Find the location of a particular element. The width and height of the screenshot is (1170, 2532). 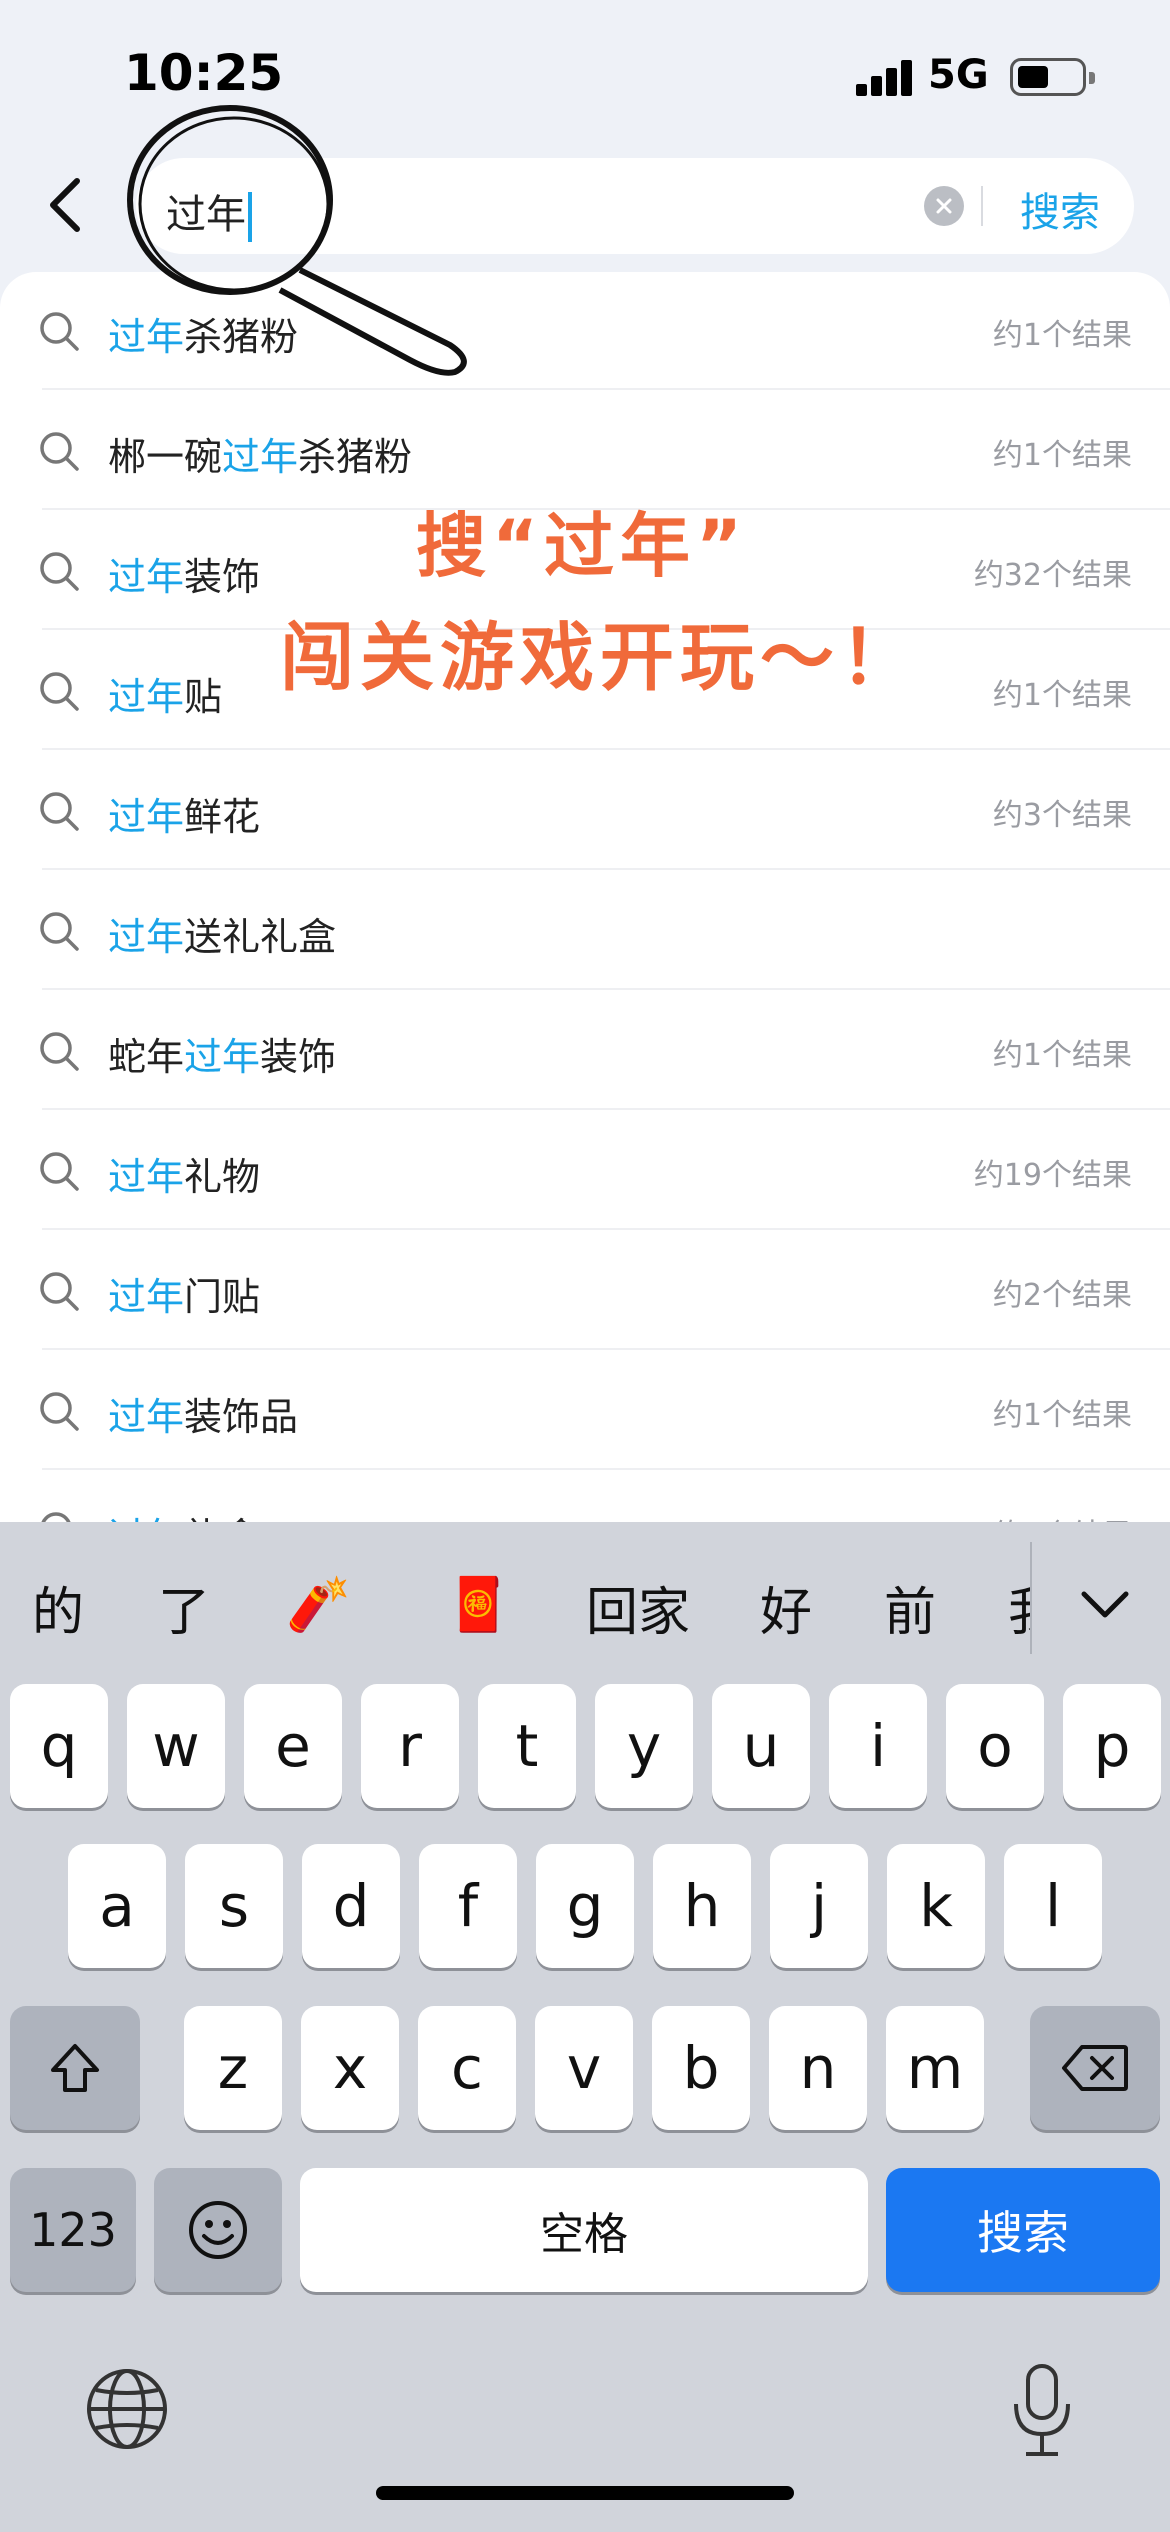

key-b: b is located at coordinates (701, 2068).